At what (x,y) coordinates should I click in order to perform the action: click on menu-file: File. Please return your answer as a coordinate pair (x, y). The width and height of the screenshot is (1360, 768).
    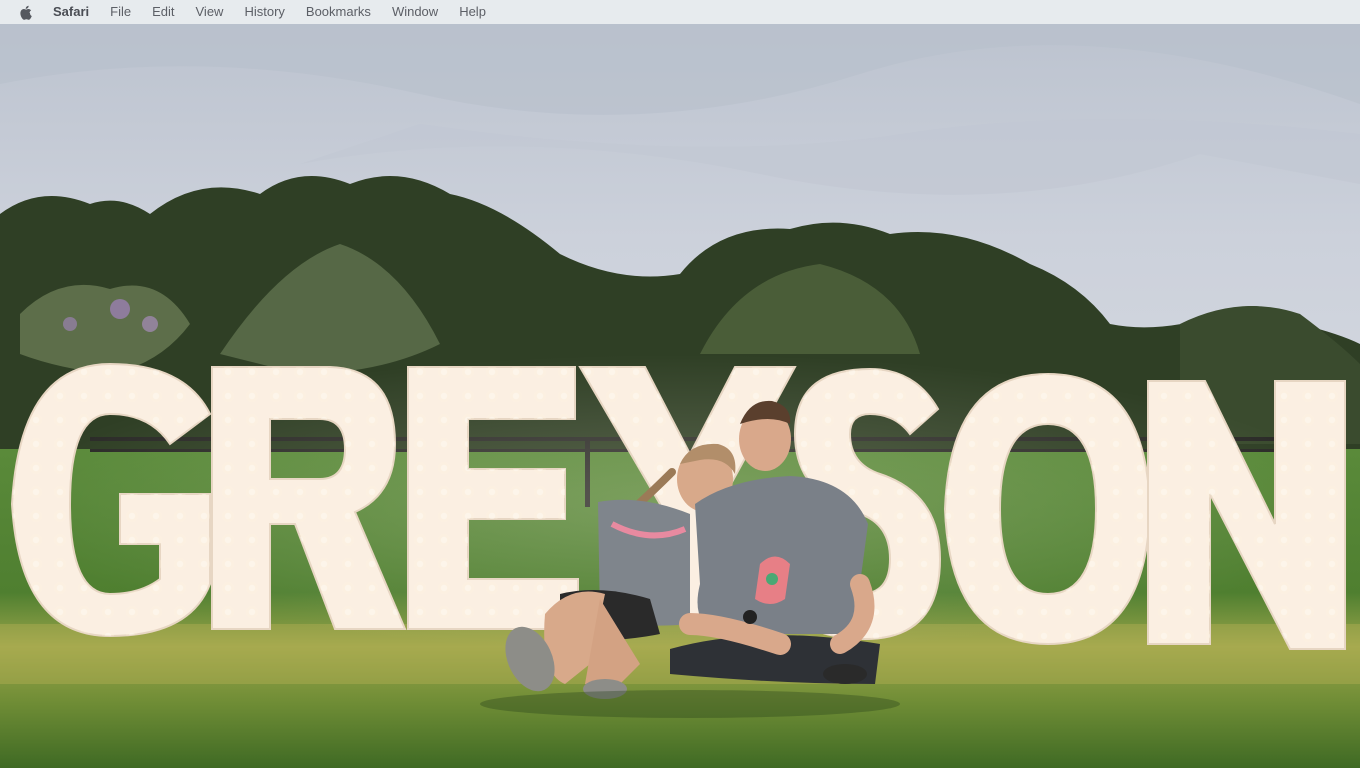
    Looking at the image, I should click on (120, 12).